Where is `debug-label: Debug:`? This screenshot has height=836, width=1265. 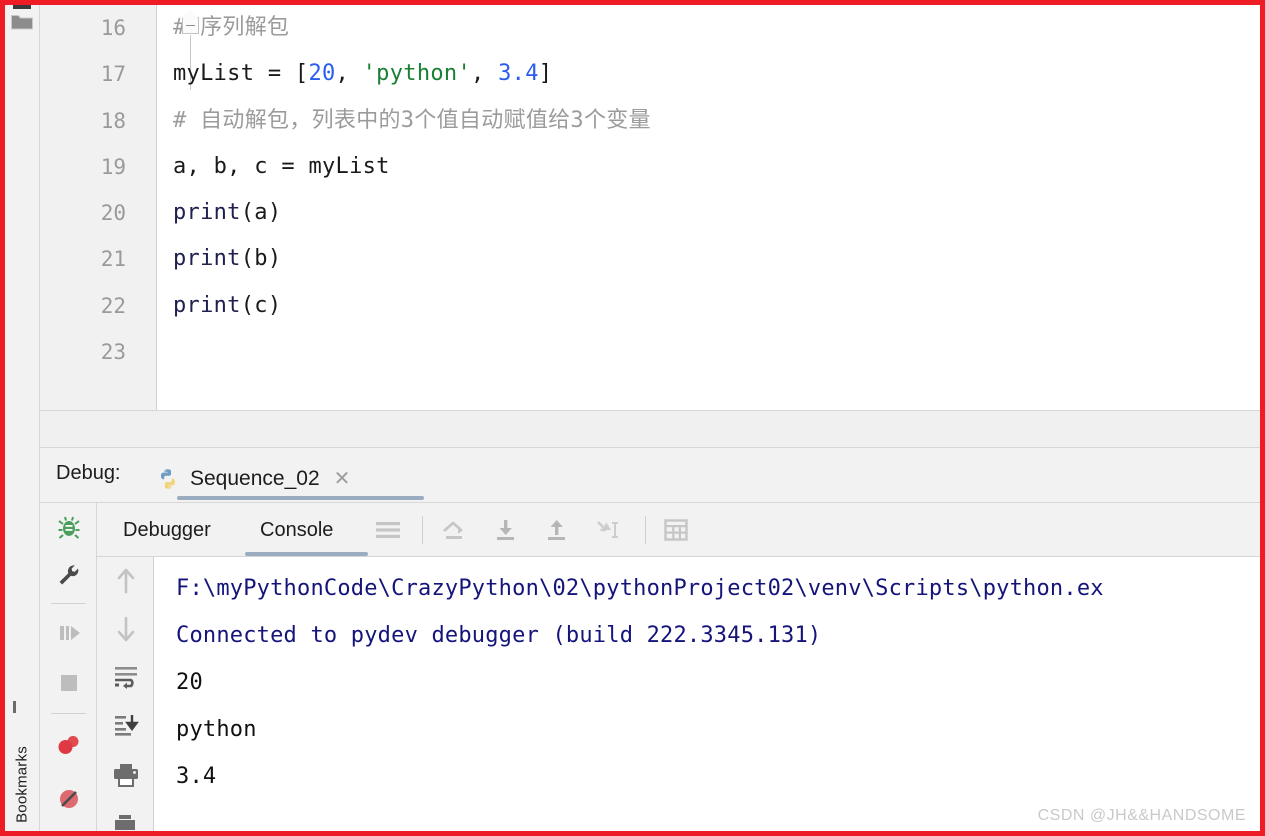
debug-label: Debug: is located at coordinates (88, 473).